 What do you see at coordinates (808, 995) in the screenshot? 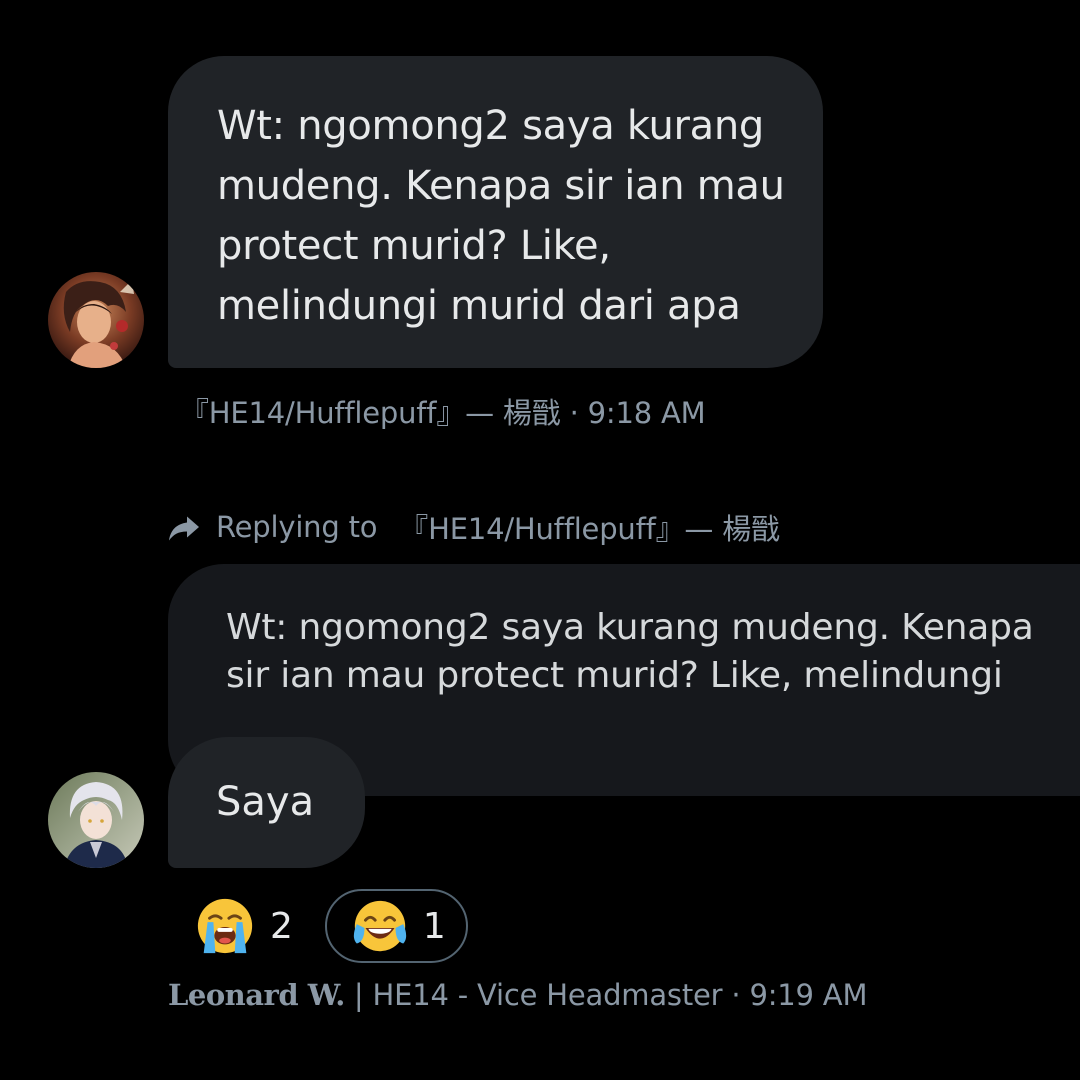
I see `message-time: 9:19 AM` at bounding box center [808, 995].